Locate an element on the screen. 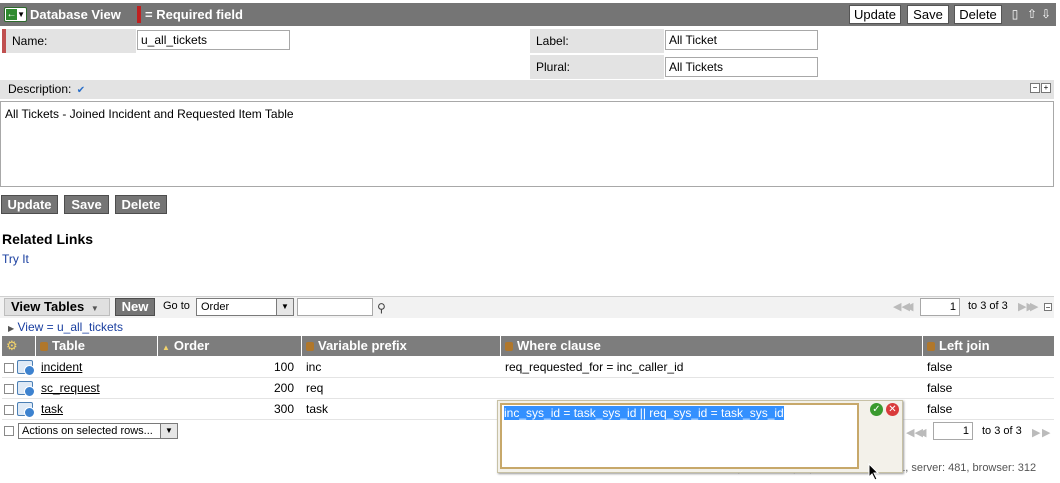 Image resolution: width=1060 pixels, height=483 pixels. settings-gear-icon: ⚙ is located at coordinates (18, 346).